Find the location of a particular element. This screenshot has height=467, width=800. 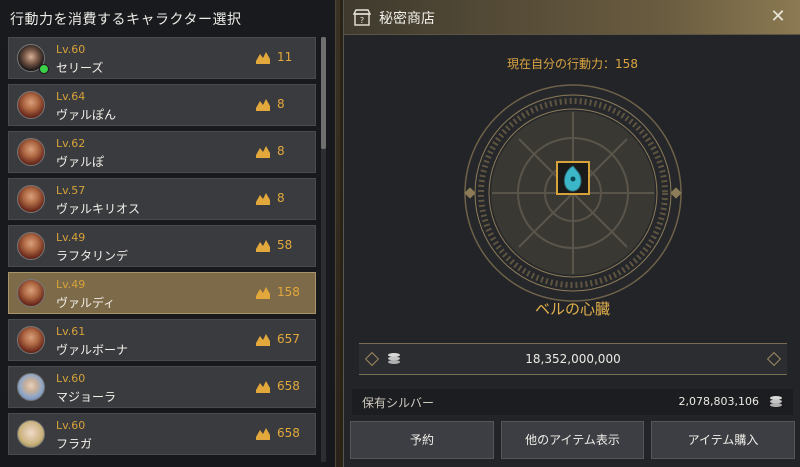

owned-silver-row: 保有シルバー 2,078,803,106 is located at coordinates (572, 402).